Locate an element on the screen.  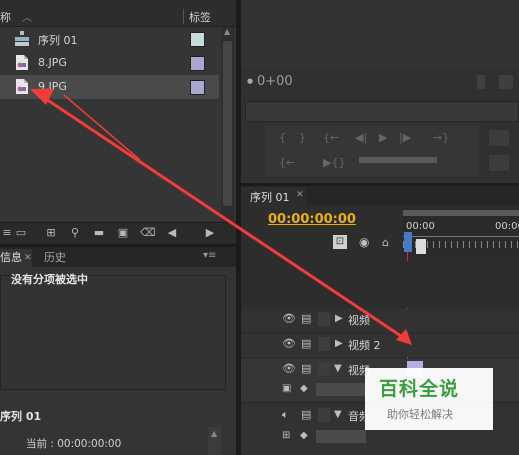
panel-menu-icon: ▾≡ is located at coordinates (209, 255).